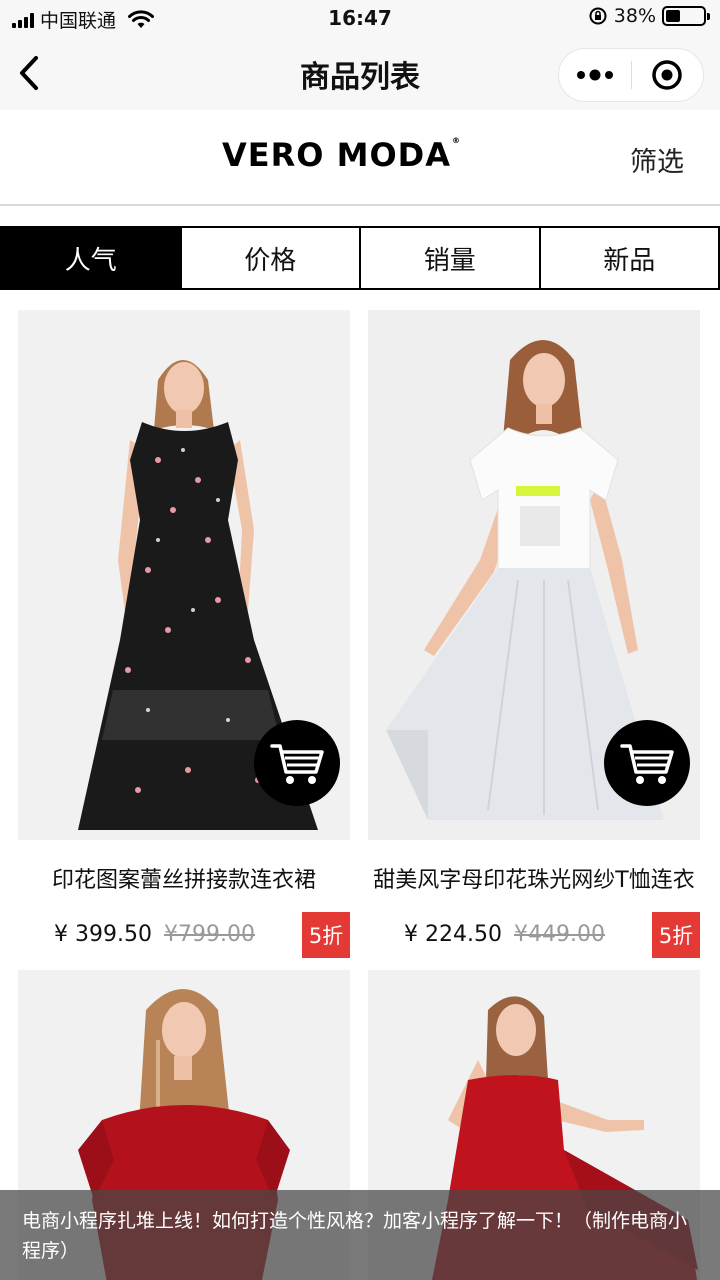  I want to click on filter-button: 筛选, so click(657, 159).